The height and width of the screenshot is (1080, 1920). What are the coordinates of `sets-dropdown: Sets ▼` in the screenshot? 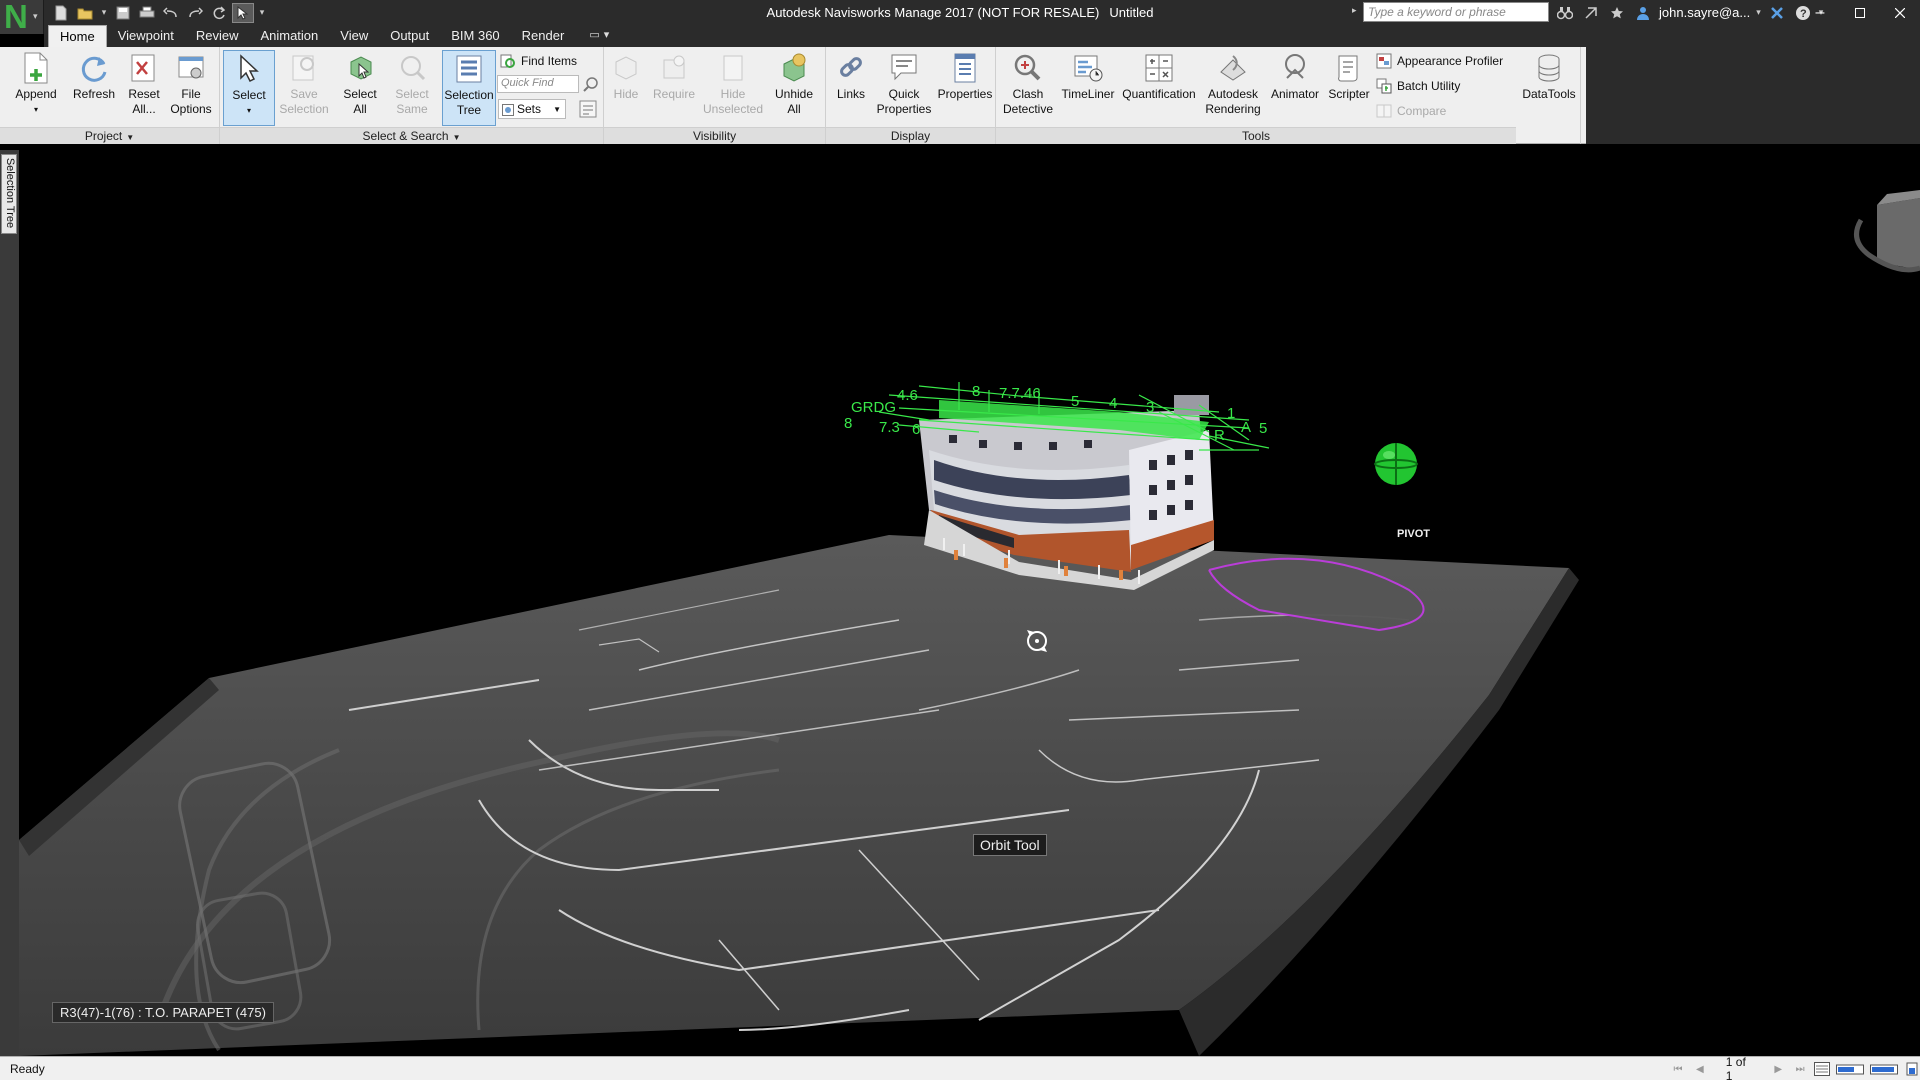 It's located at (532, 109).